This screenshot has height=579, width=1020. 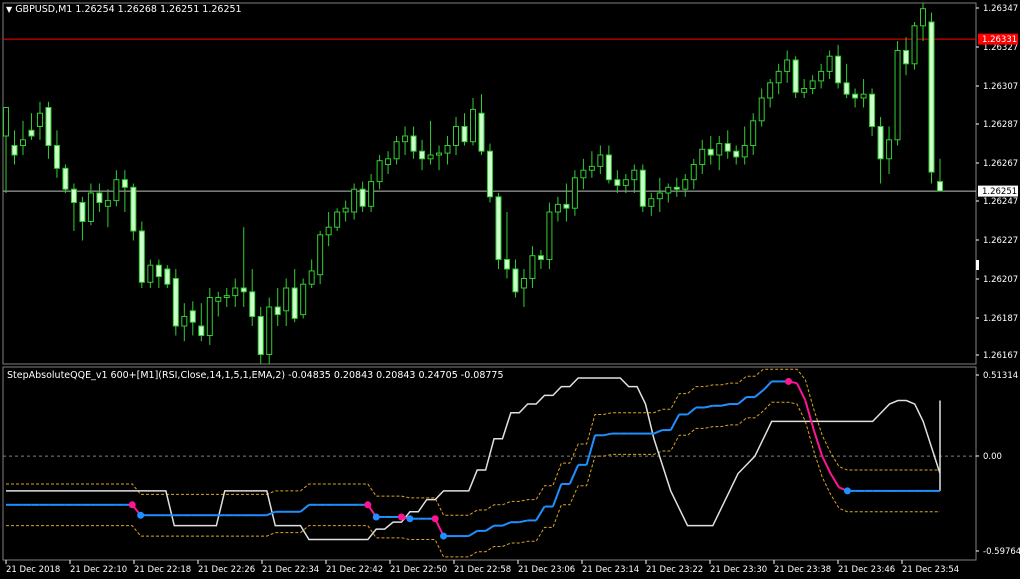 What do you see at coordinates (482, 570) in the screenshot?
I see `time-tick-label: 21 Dec 22:58` at bounding box center [482, 570].